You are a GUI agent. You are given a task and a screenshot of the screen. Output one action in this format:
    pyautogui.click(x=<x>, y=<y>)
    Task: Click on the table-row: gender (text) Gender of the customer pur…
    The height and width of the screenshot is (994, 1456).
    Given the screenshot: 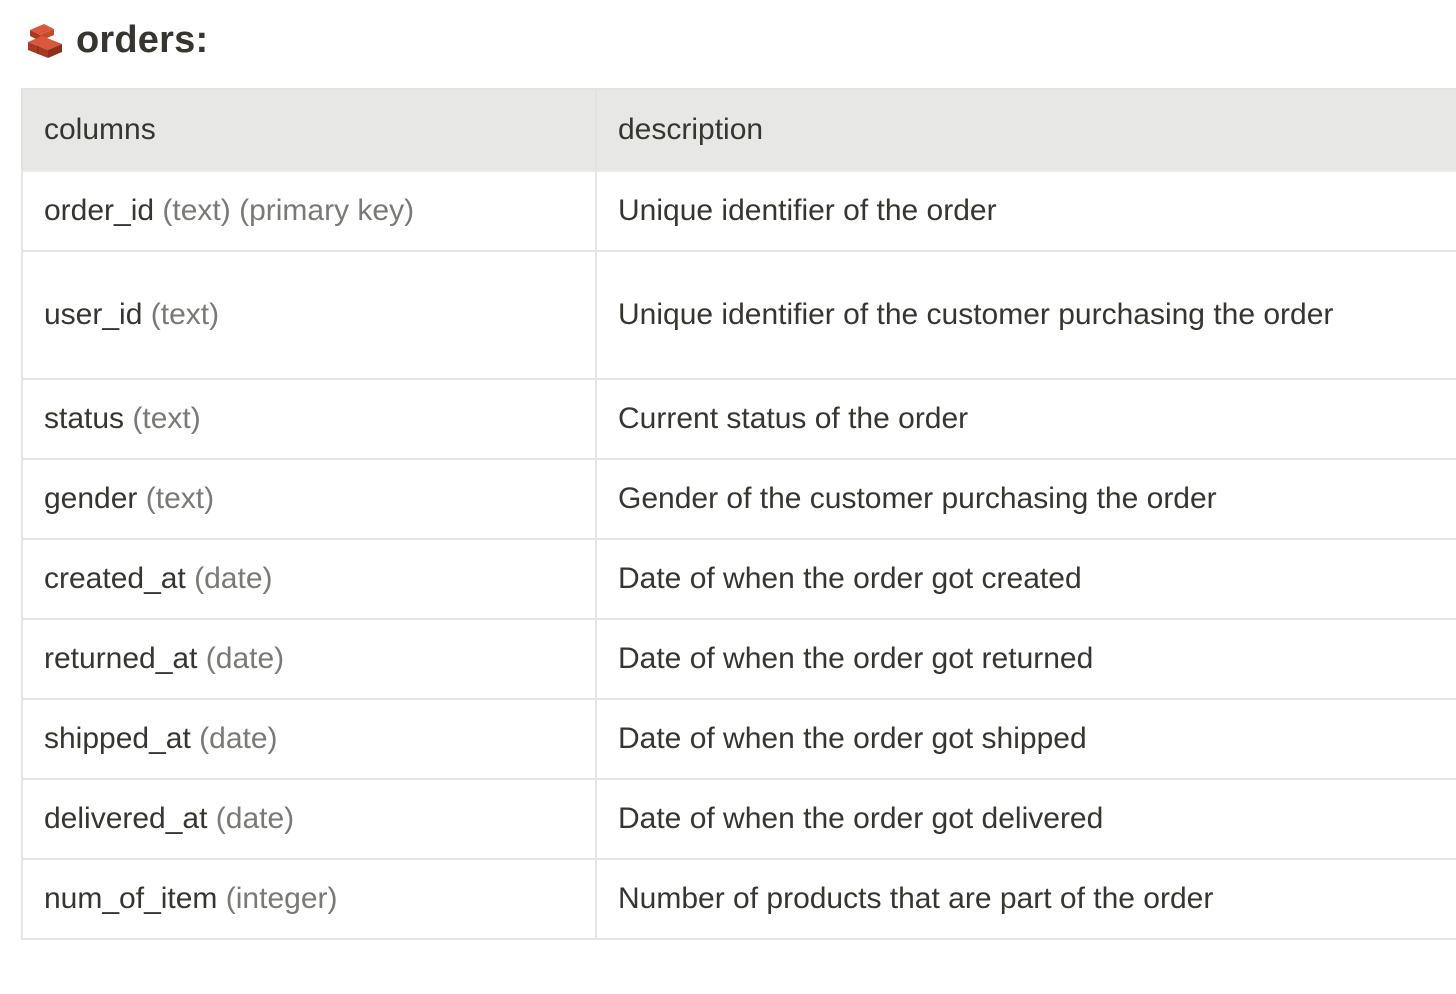 What is the action you would take?
    pyautogui.click(x=738, y=499)
    